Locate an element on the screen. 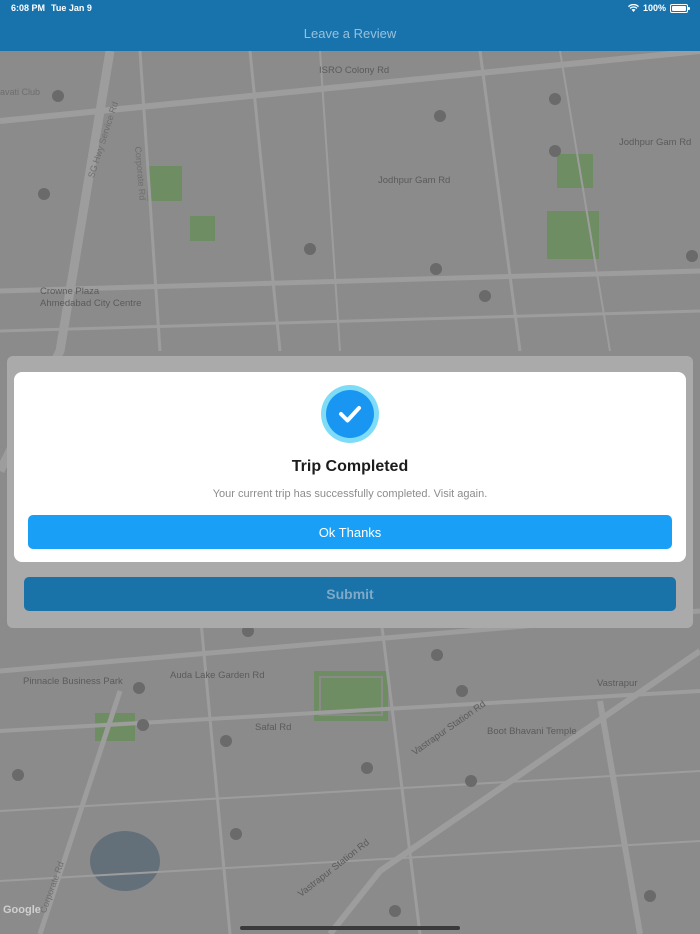 Image resolution: width=700 pixels, height=934 pixels. map-label: ISRO Colony Rd is located at coordinates (354, 70).